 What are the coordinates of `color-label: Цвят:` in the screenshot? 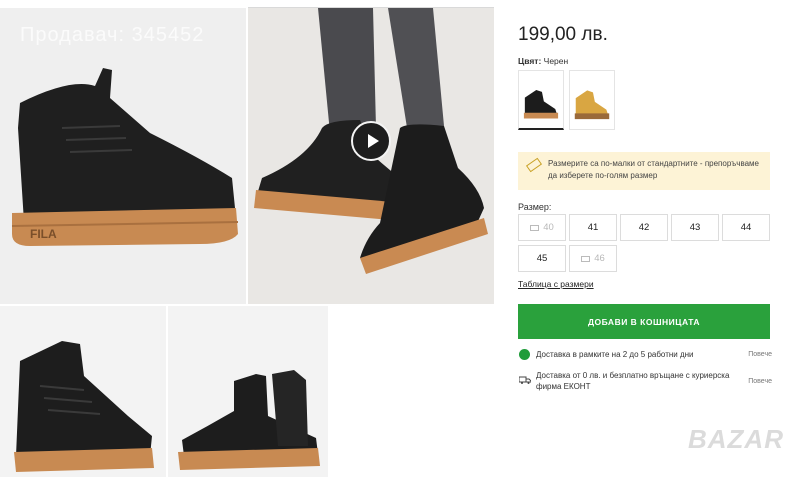 It's located at (530, 61).